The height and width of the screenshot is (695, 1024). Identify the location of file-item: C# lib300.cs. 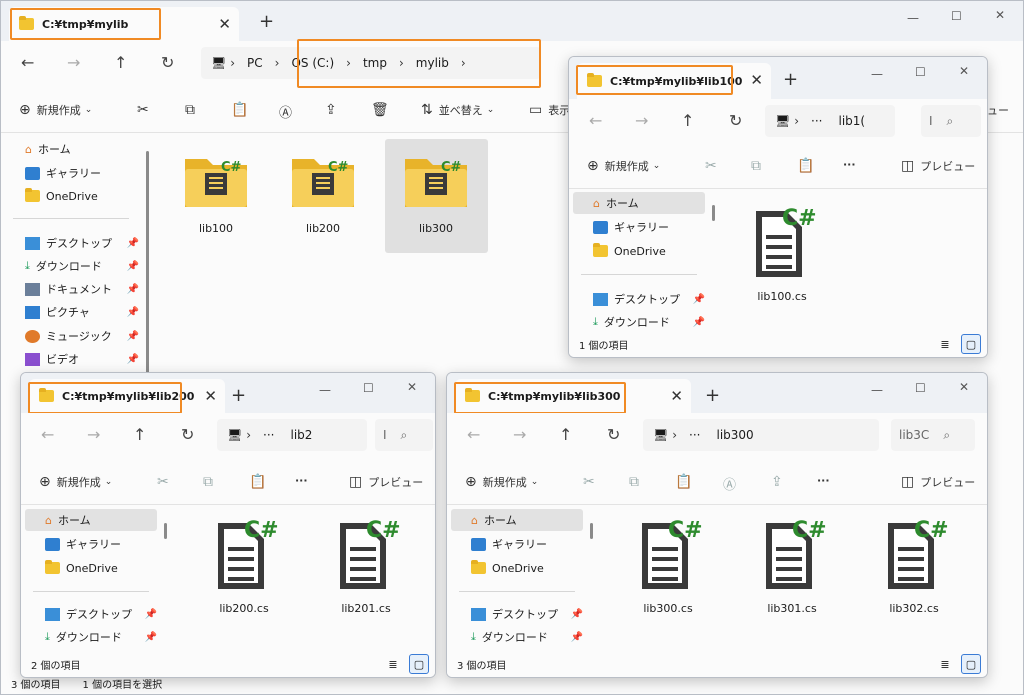
(668, 564).